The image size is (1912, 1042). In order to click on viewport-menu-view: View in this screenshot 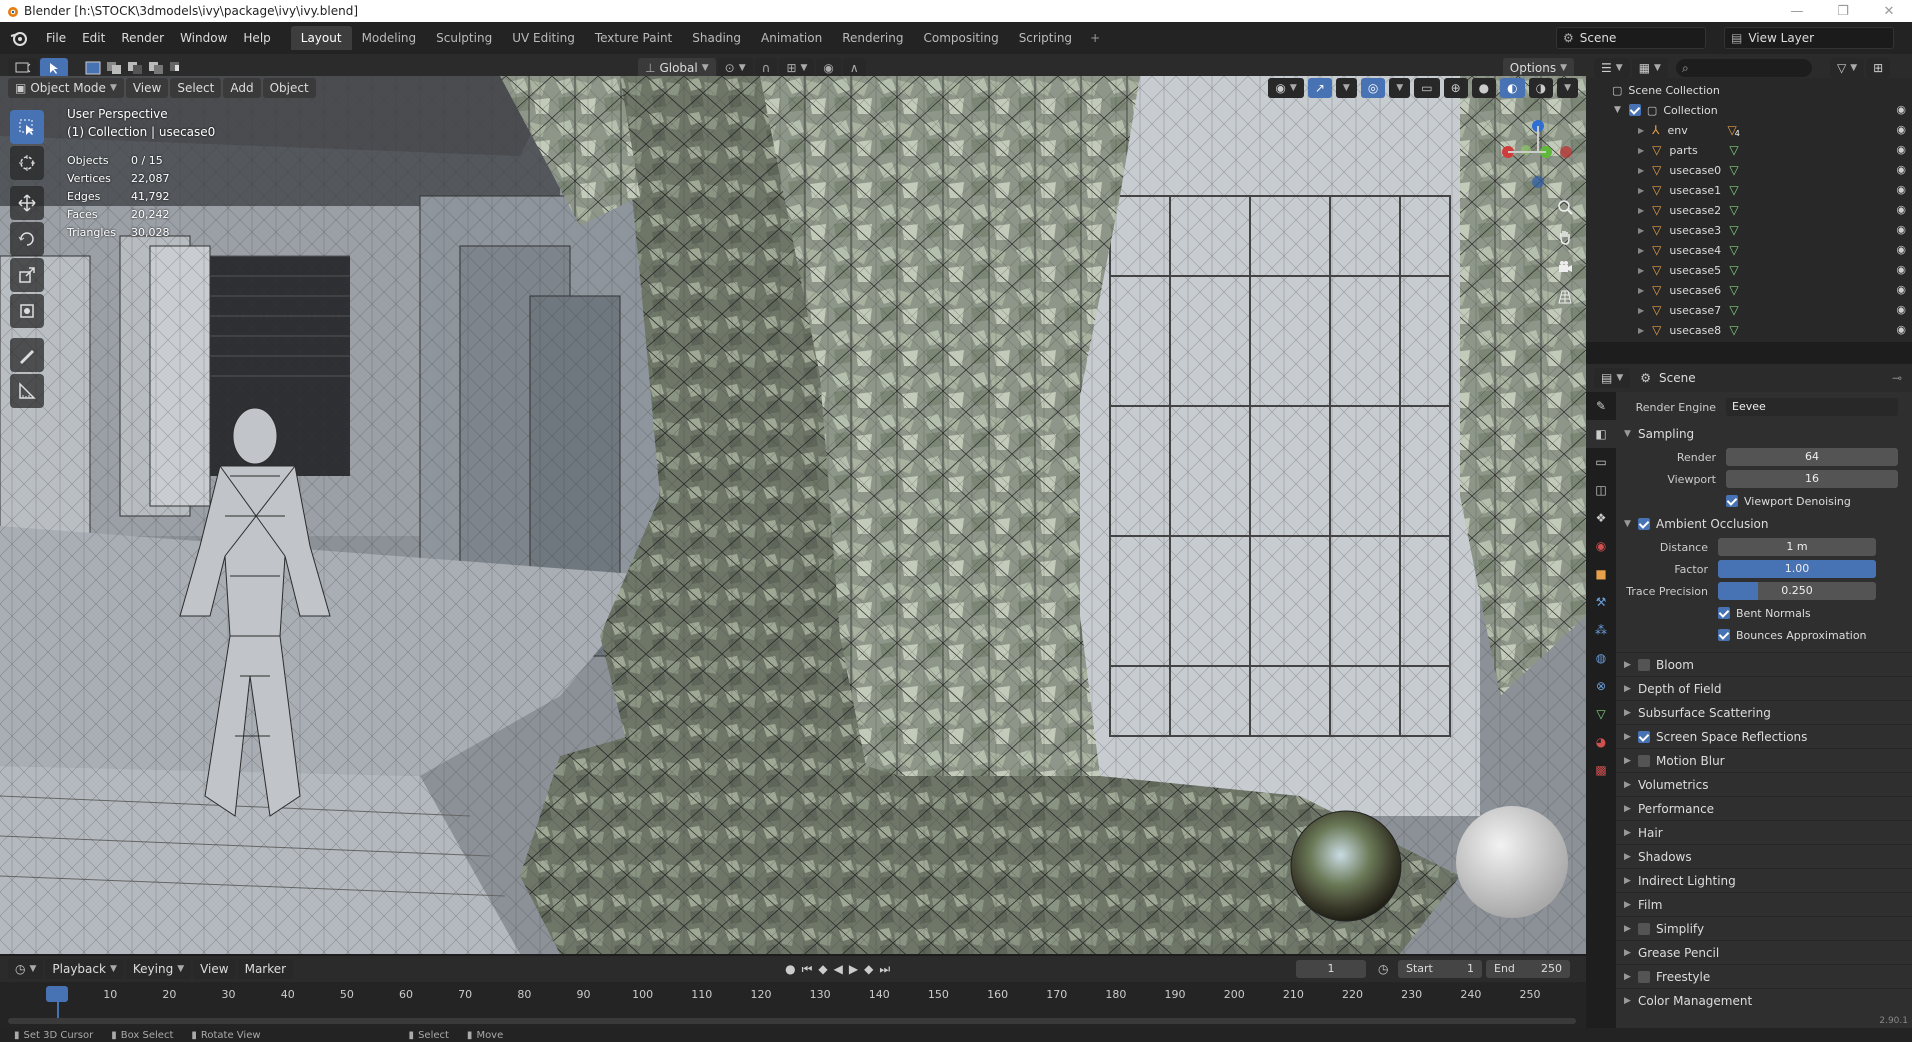, I will do `click(147, 88)`.